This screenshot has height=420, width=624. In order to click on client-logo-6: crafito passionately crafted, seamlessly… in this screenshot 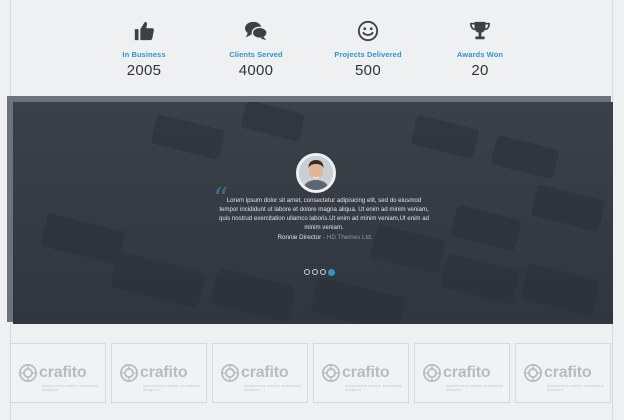, I will do `click(563, 373)`.